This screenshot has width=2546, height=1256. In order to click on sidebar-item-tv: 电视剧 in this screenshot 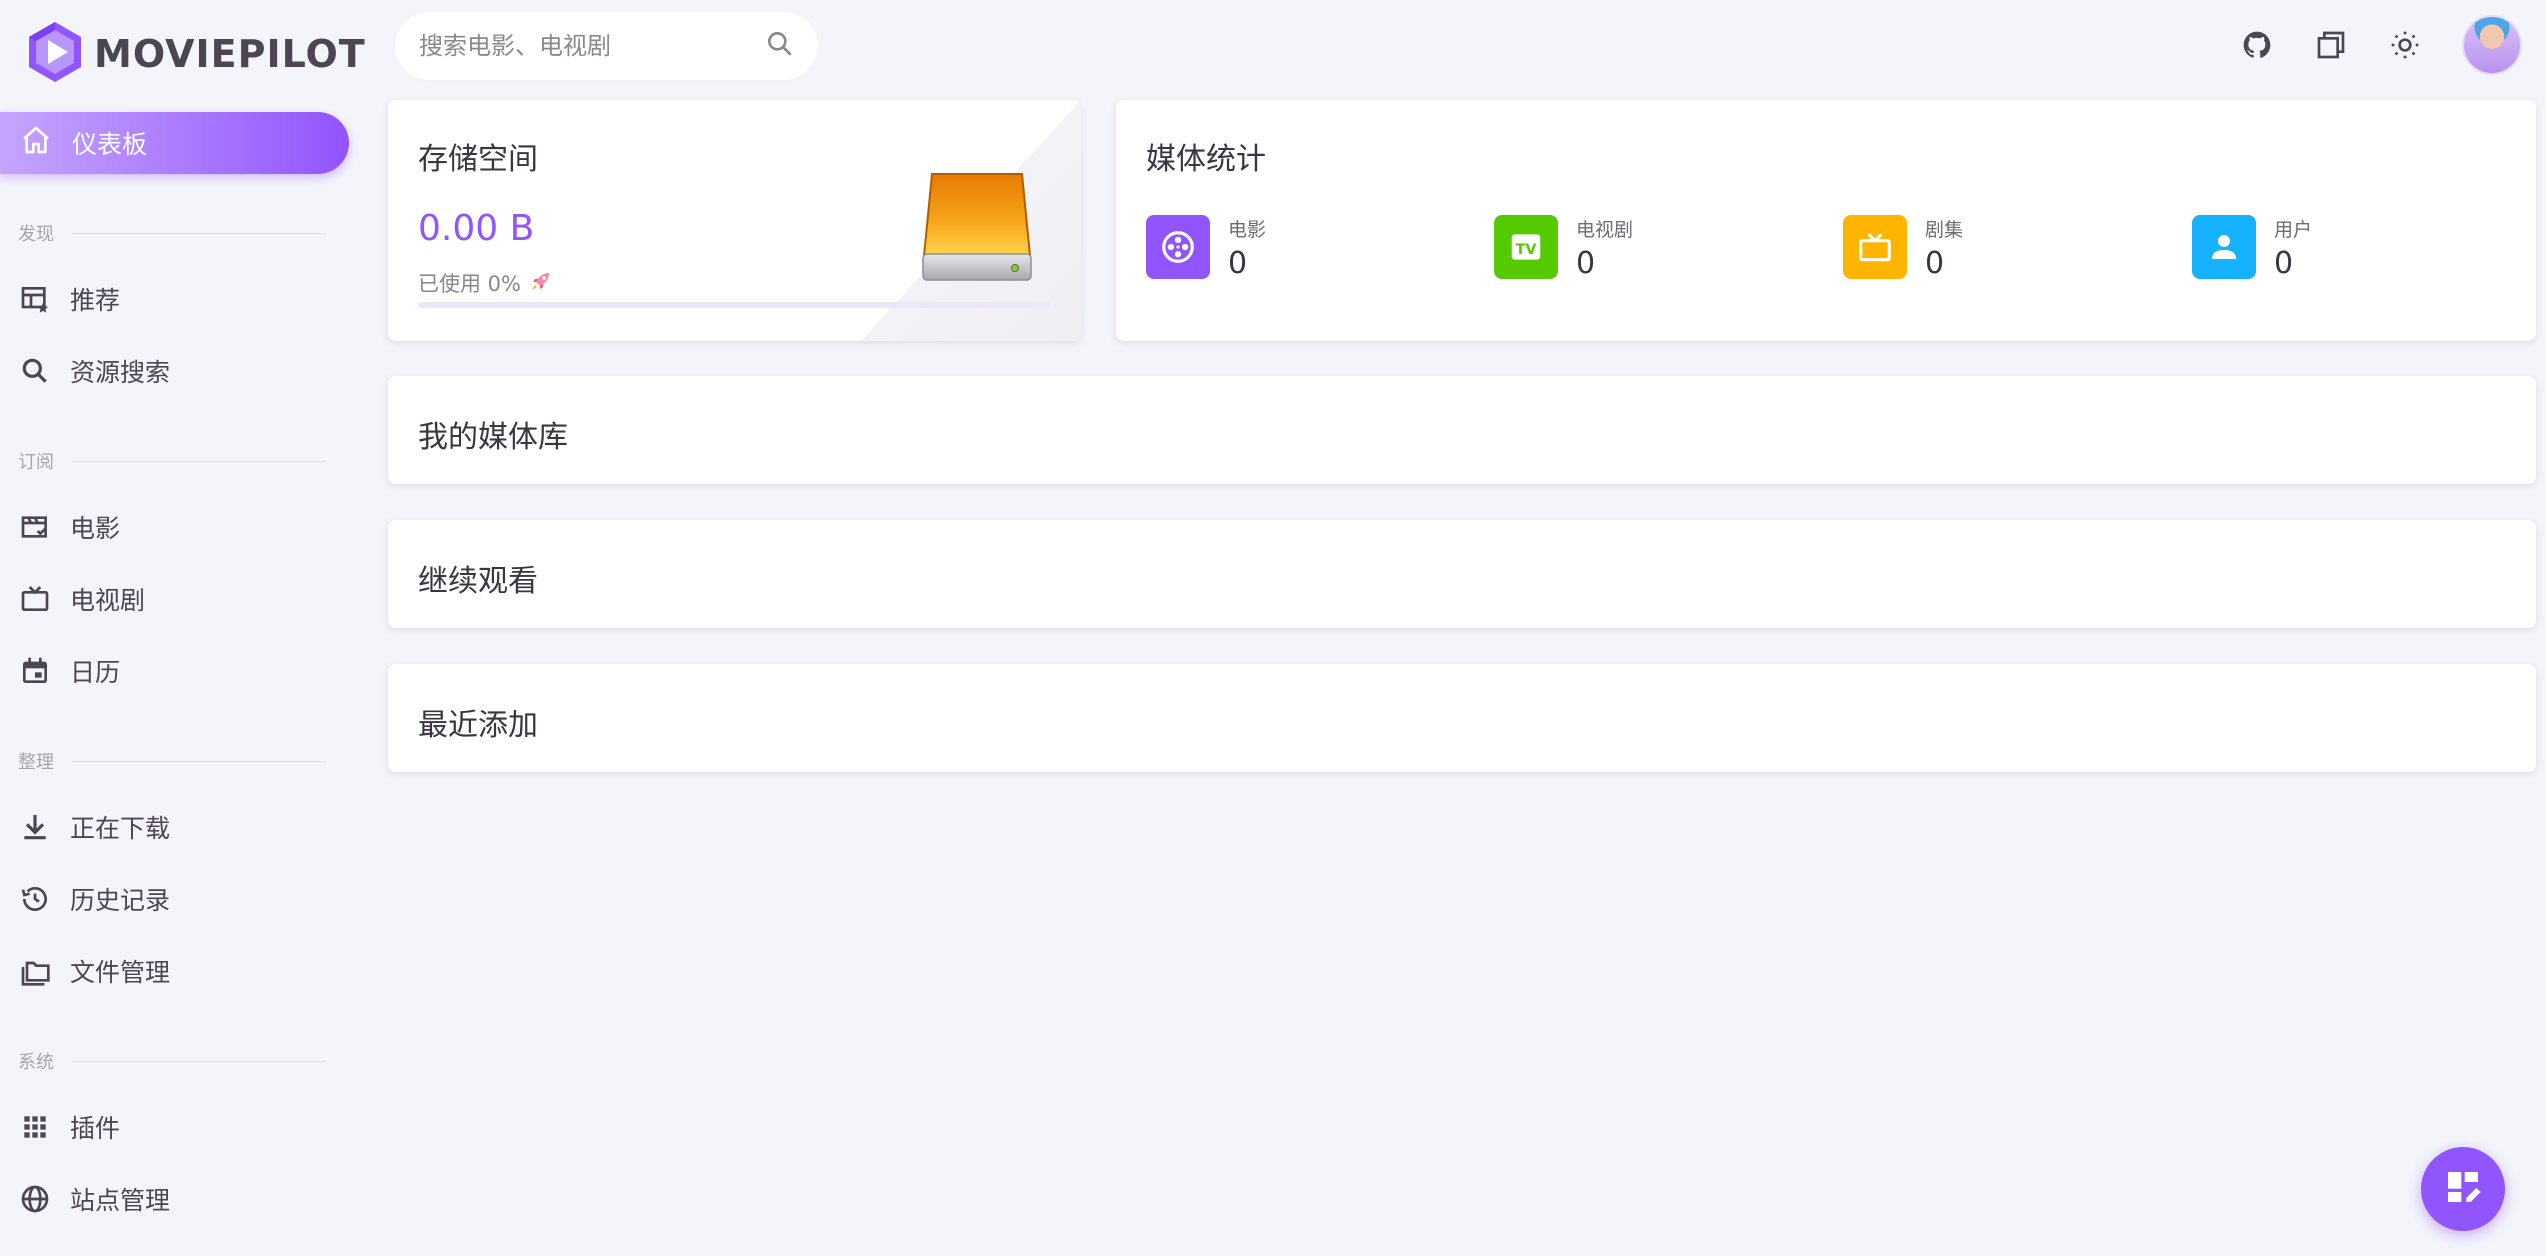, I will do `click(183, 599)`.